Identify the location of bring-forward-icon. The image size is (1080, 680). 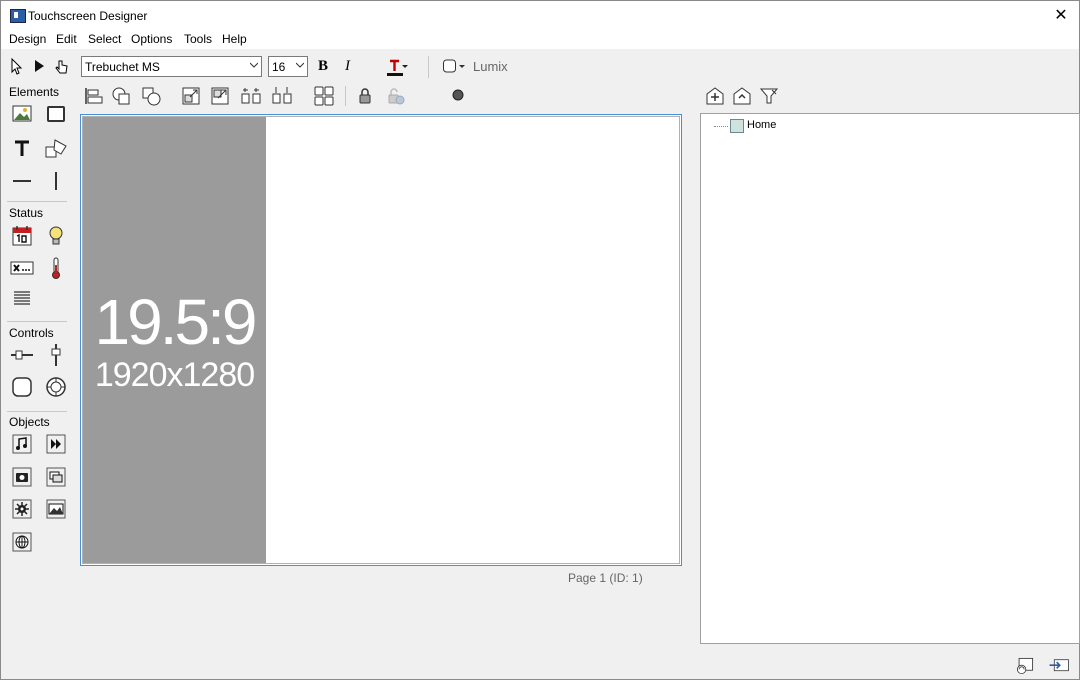
(121, 96).